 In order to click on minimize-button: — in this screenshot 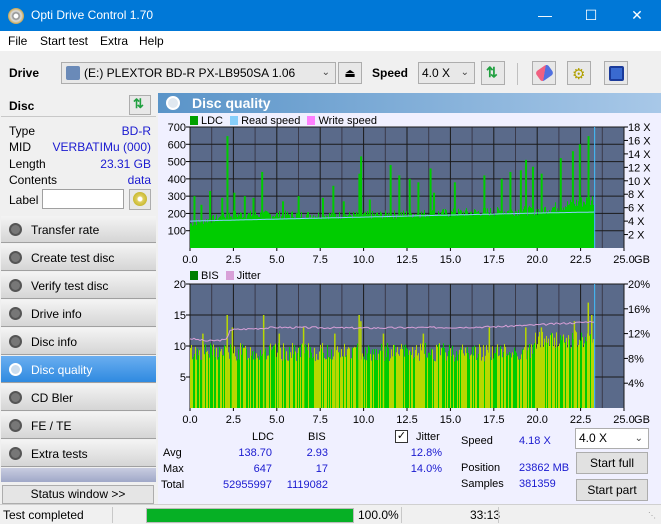, I will do `click(545, 15)`.